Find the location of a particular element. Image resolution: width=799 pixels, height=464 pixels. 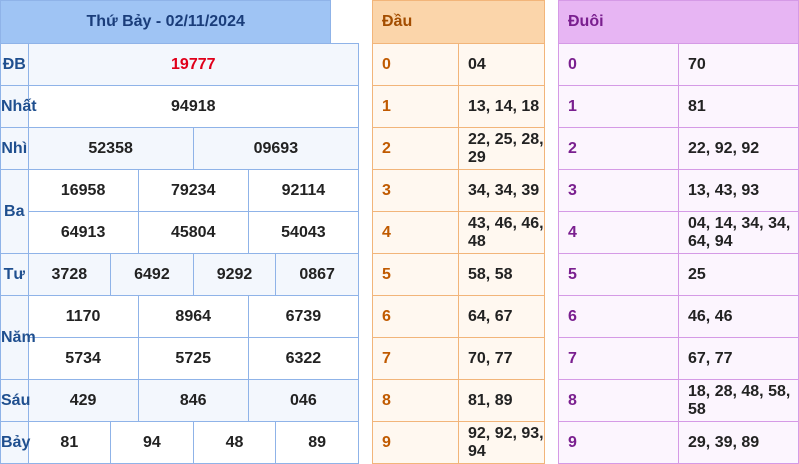

duoi-digit: 1 is located at coordinates (618, 106).